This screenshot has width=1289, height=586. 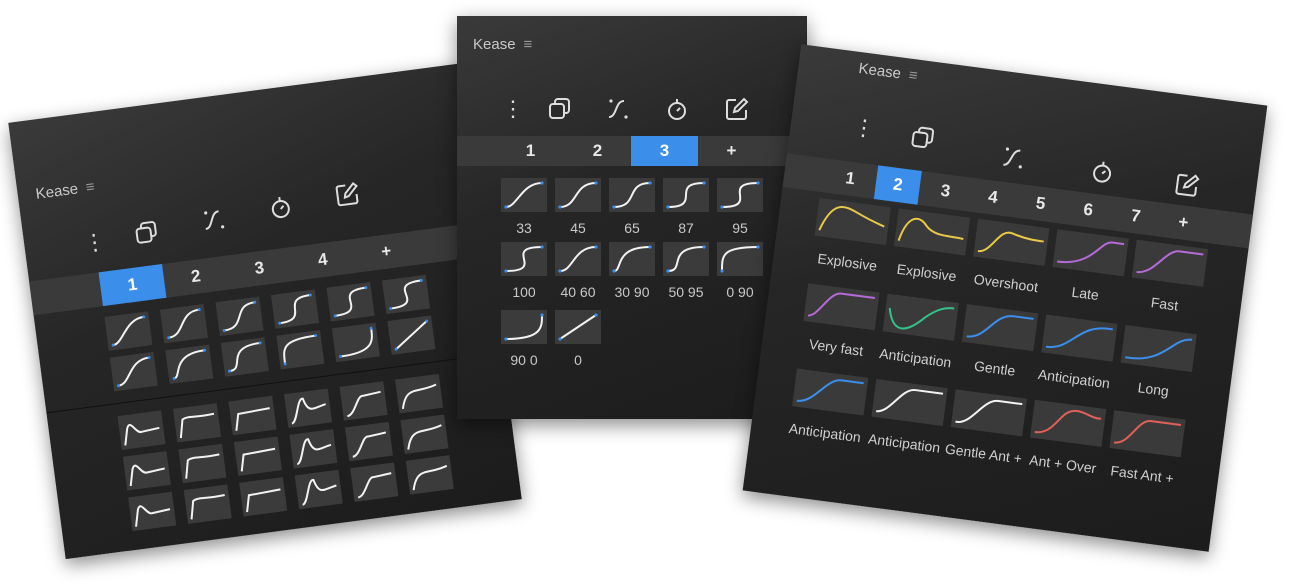 I want to click on tab-7: 7, so click(x=1136, y=216).